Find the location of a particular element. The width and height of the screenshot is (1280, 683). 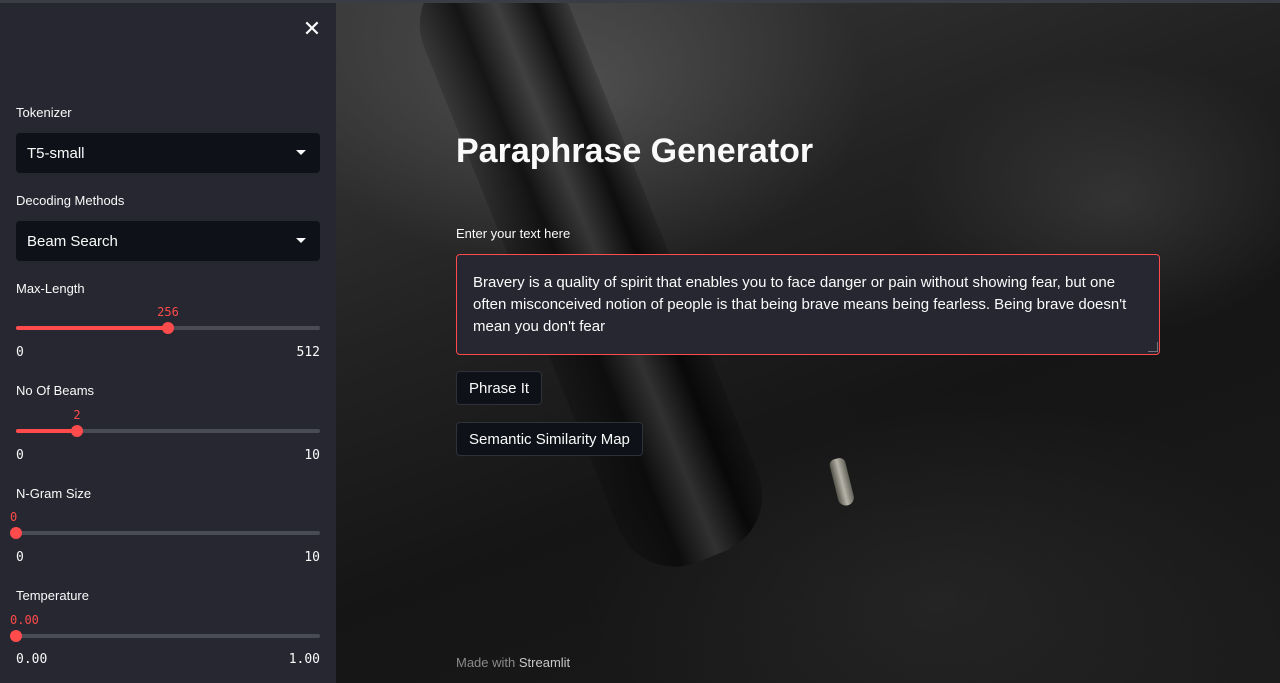

page-title: Paraphrase Generator is located at coordinates (635, 151).